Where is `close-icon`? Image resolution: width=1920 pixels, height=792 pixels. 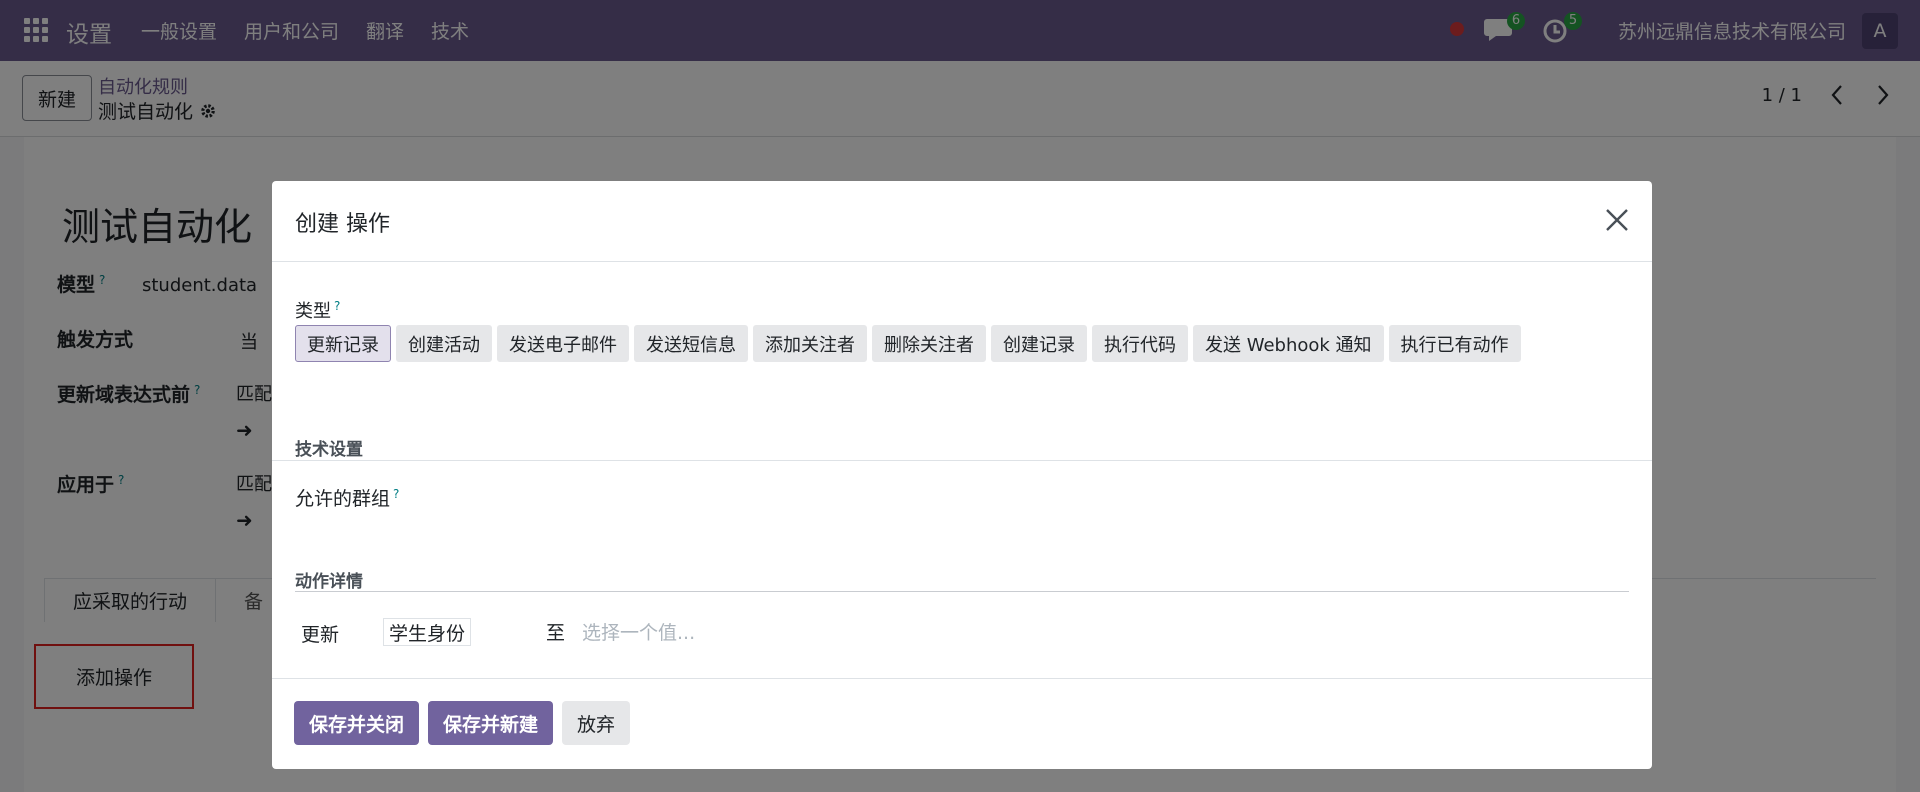
close-icon is located at coordinates (1617, 220).